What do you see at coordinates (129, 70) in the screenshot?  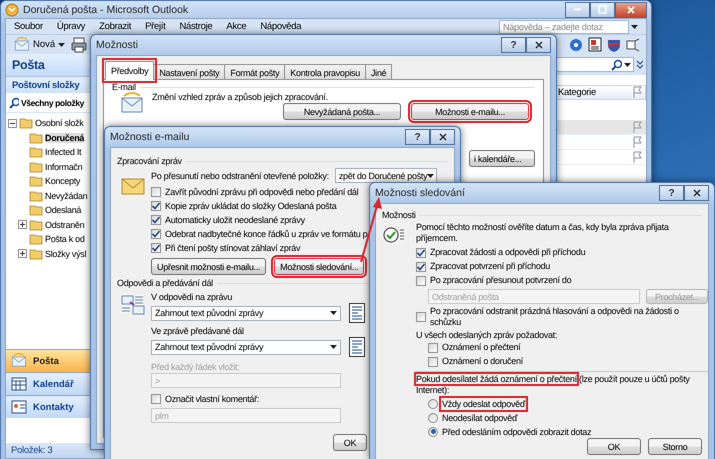 I see `tab: Předvolby` at bounding box center [129, 70].